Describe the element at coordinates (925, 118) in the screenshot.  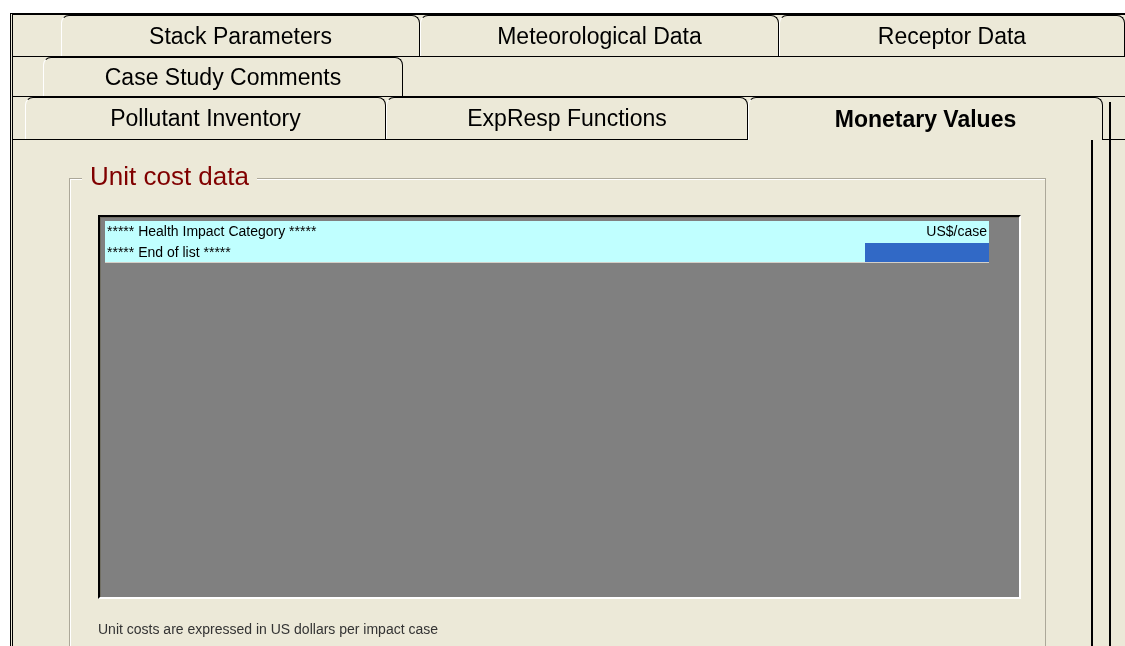
I see `tab: Monetary Values` at that location.